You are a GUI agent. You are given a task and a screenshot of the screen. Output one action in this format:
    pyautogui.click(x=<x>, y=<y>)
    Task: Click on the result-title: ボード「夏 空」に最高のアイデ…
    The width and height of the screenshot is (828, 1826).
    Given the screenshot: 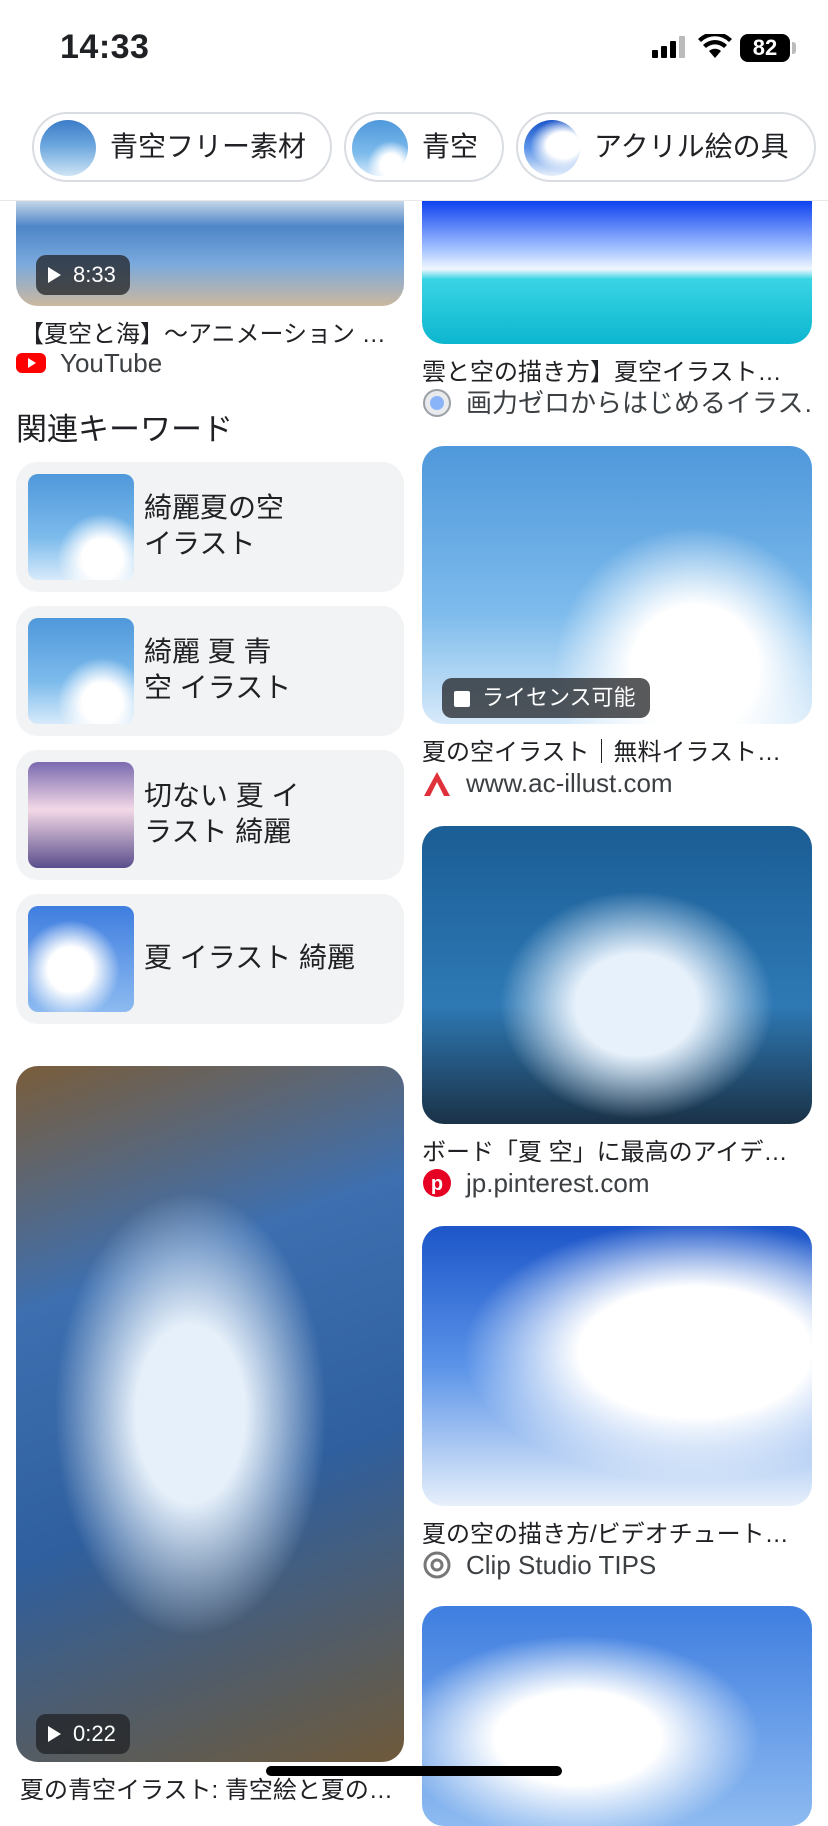 What is the action you would take?
    pyautogui.click(x=617, y=1149)
    